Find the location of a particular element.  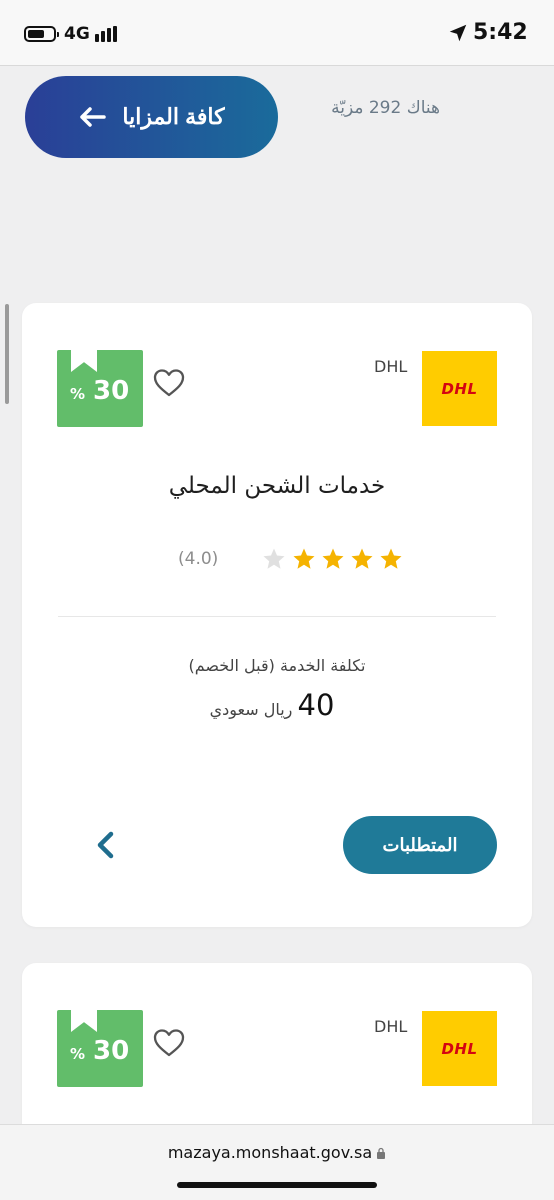

url-text: mazaya.monshaat.gov.sa is located at coordinates (270, 1152).